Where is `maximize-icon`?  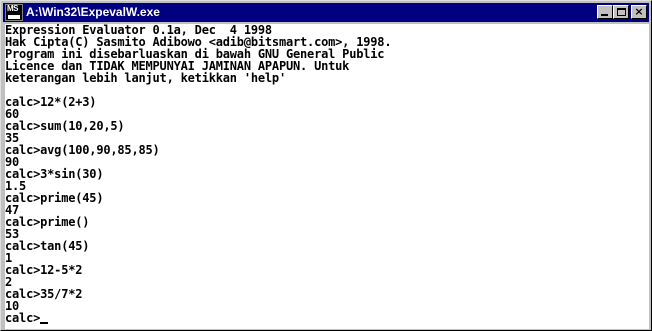
maximize-icon is located at coordinates (621, 12).